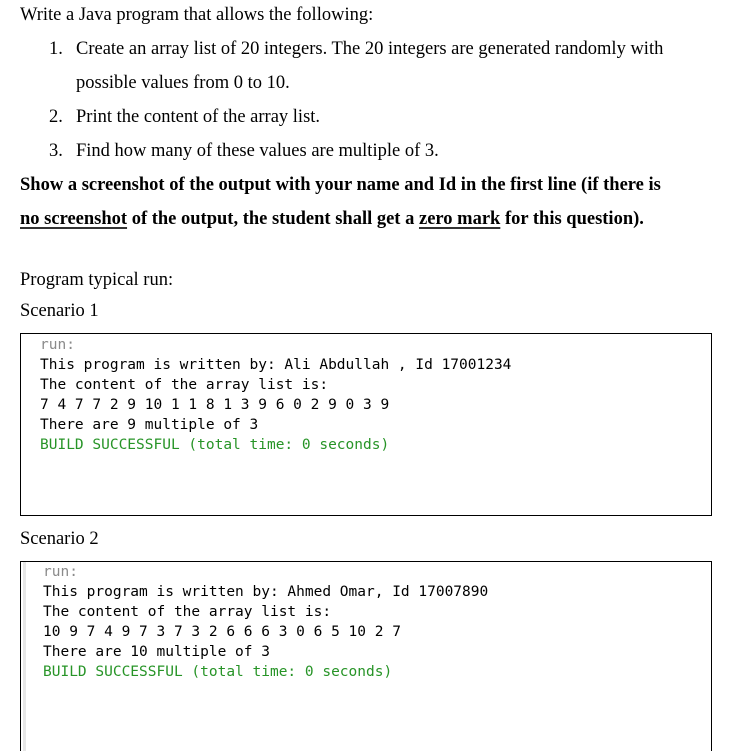 The height and width of the screenshot is (751, 732). I want to click on scenario-2-label: Scenario 2, so click(59, 539).